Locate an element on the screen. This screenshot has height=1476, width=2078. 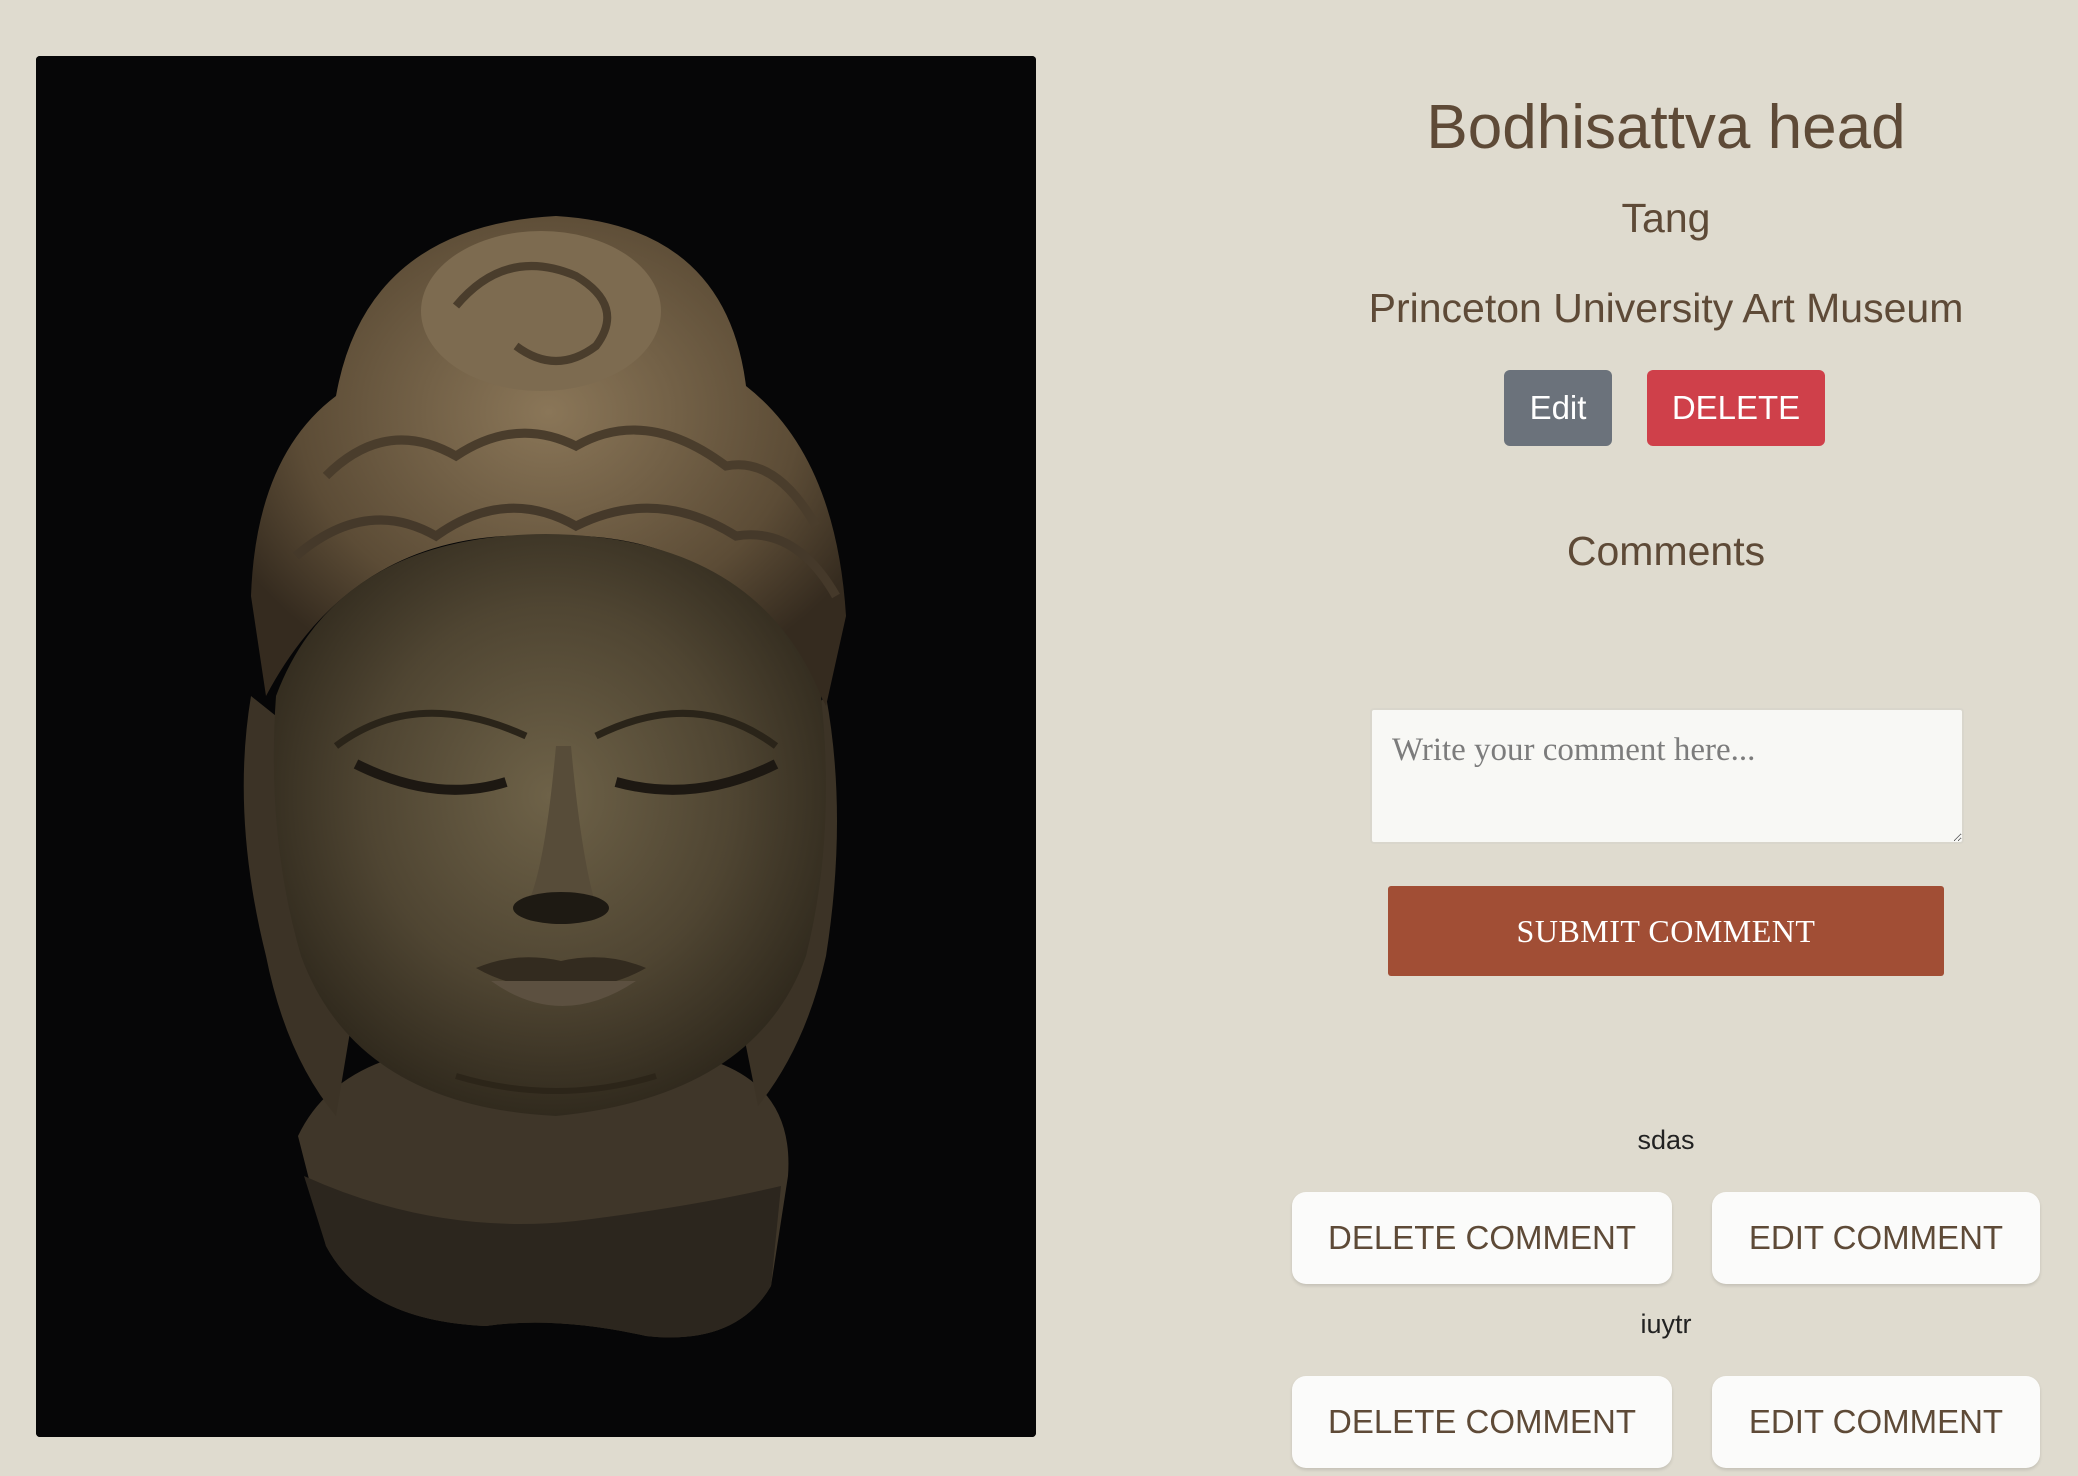
submit-comment-button: SUBMIT COMMENT is located at coordinates (1666, 931).